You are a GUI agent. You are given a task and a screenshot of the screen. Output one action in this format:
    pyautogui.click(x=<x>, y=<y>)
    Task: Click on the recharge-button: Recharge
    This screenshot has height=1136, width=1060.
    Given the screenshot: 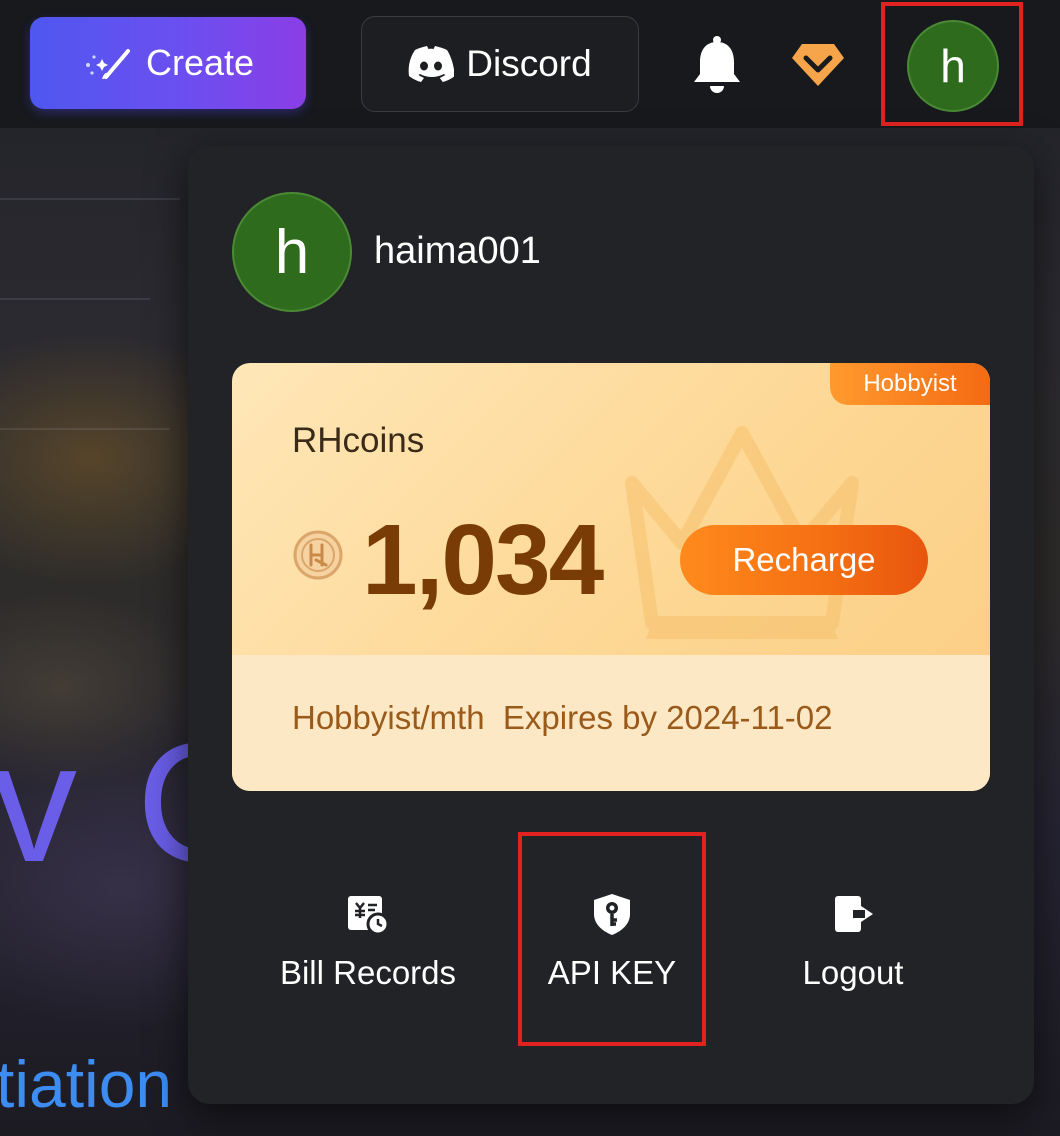 What is the action you would take?
    pyautogui.click(x=804, y=560)
    